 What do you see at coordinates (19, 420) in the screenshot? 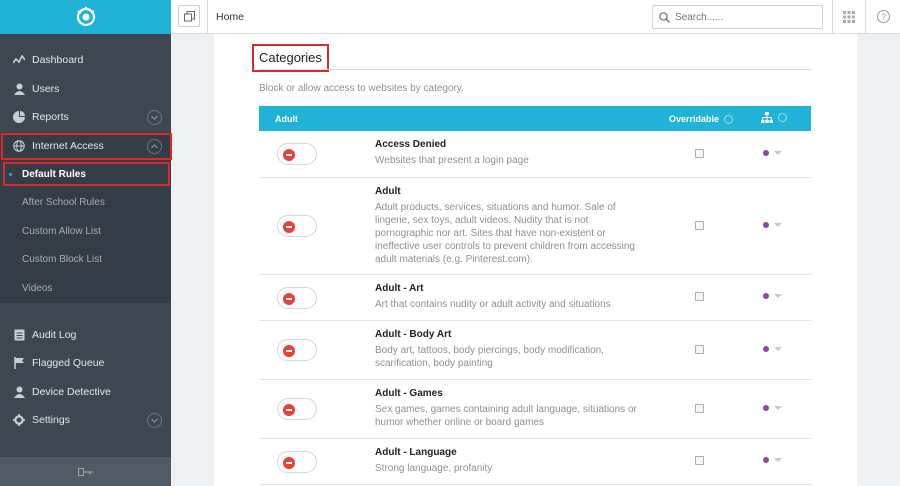
I see `gear-icon` at bounding box center [19, 420].